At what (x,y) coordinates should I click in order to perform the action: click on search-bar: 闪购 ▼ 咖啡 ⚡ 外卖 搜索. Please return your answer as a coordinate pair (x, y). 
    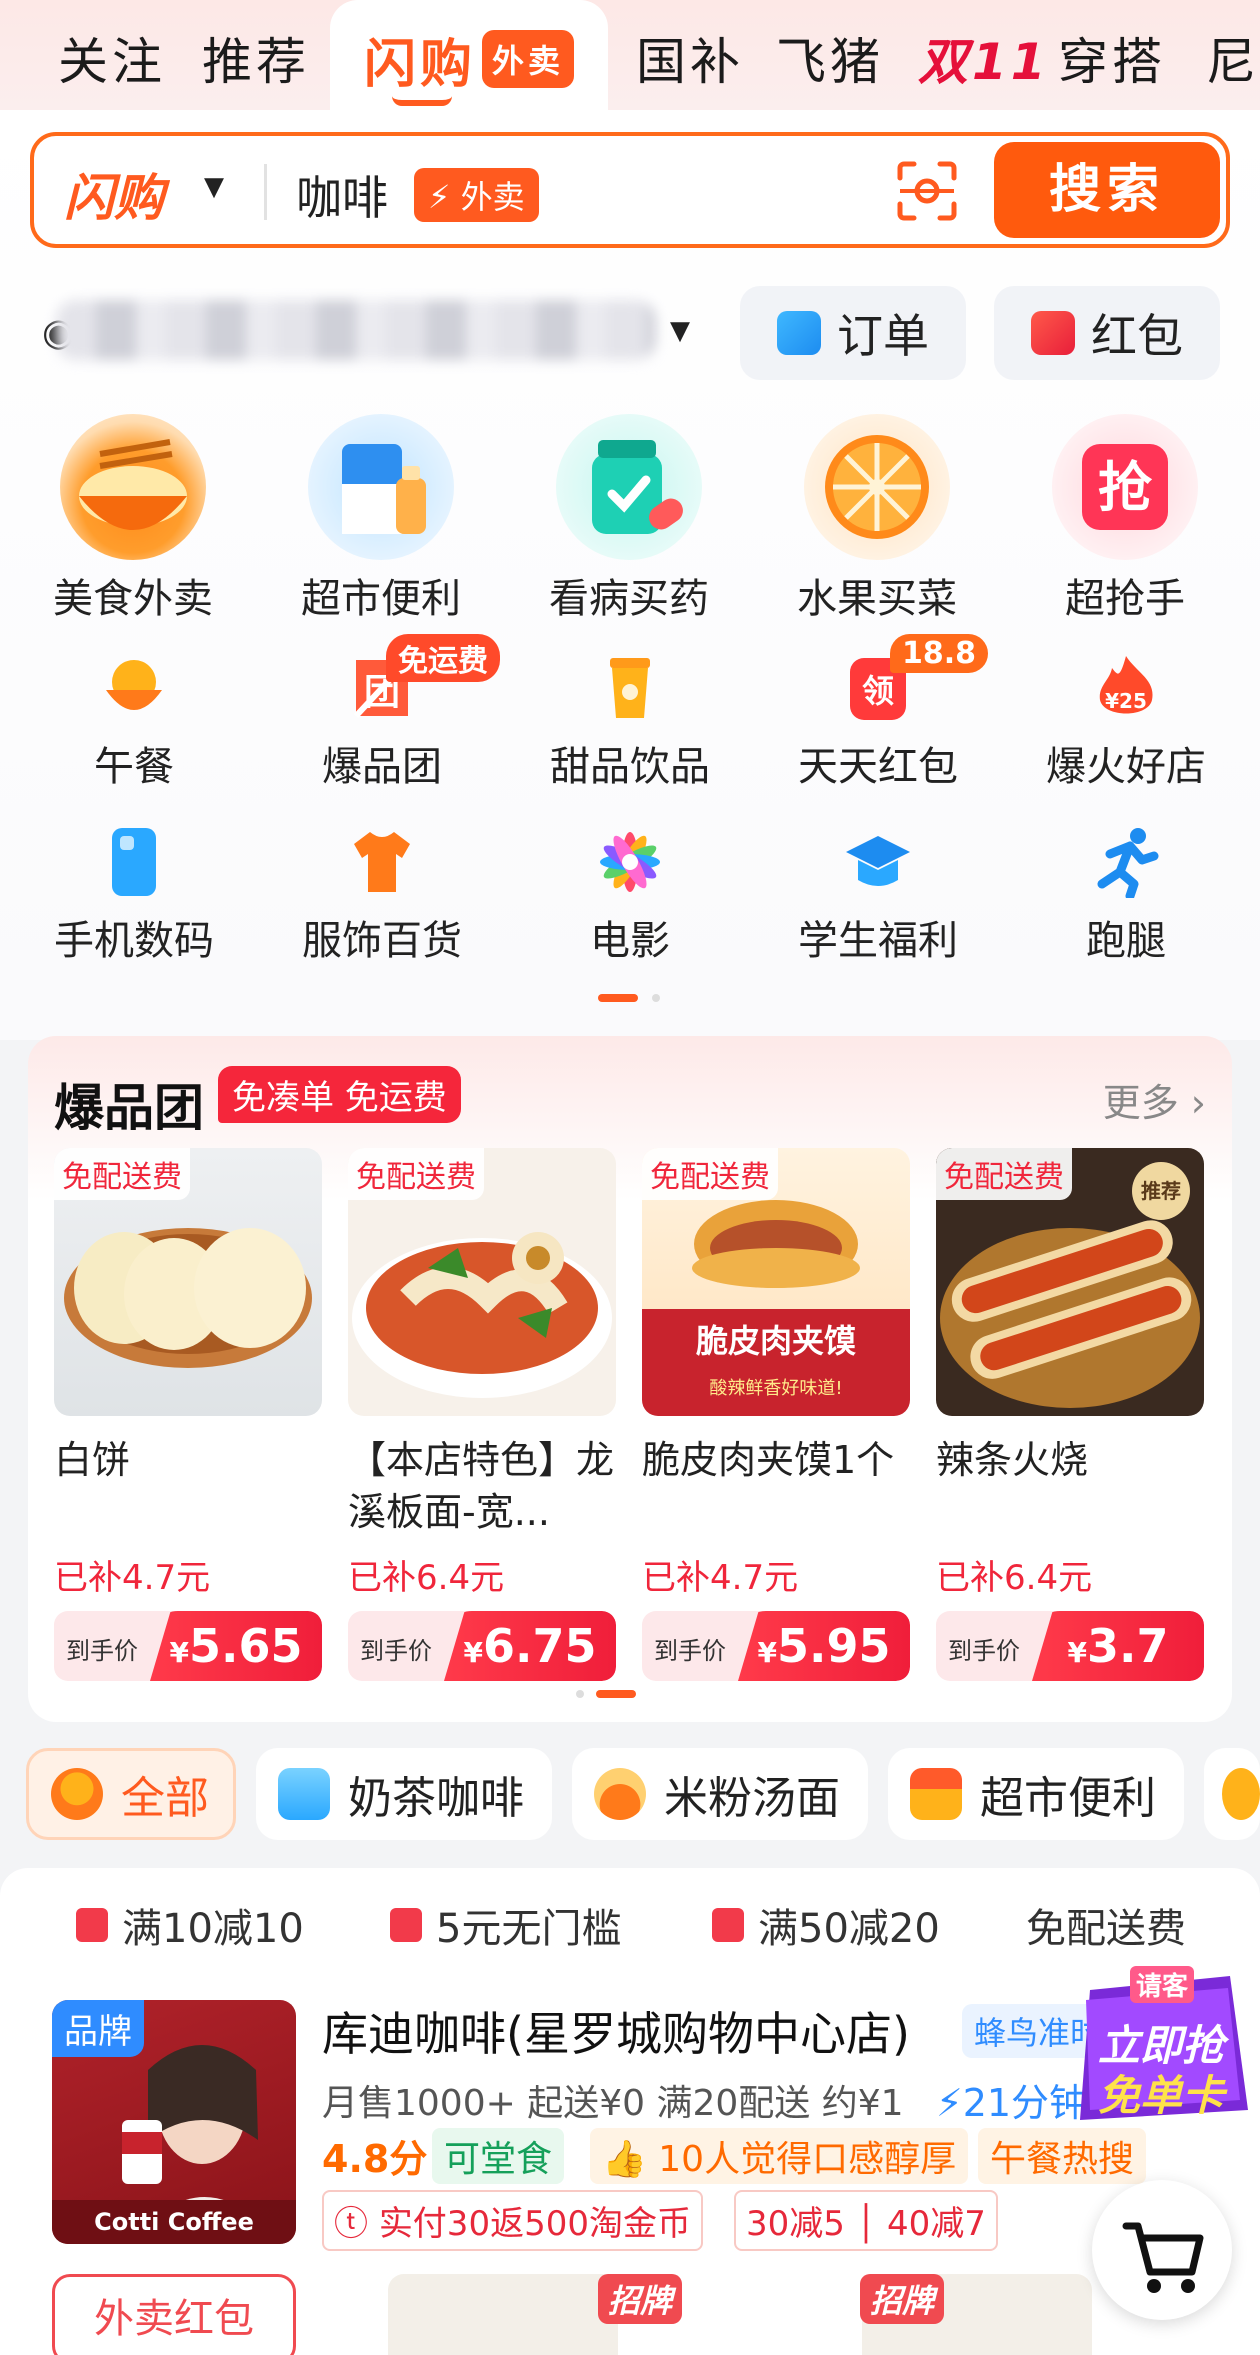
    Looking at the image, I should click on (630, 190).